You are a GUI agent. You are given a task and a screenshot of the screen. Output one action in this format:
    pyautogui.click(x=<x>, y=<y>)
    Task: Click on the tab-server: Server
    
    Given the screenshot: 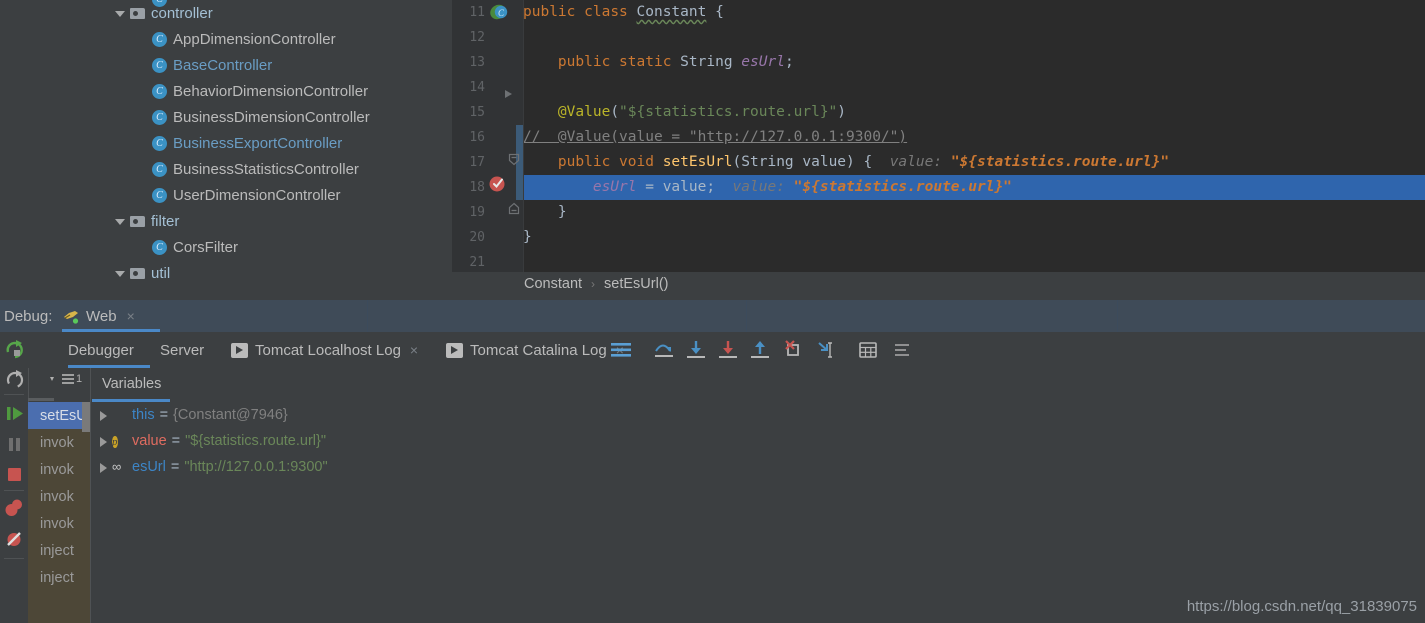 What is the action you would take?
    pyautogui.click(x=182, y=350)
    